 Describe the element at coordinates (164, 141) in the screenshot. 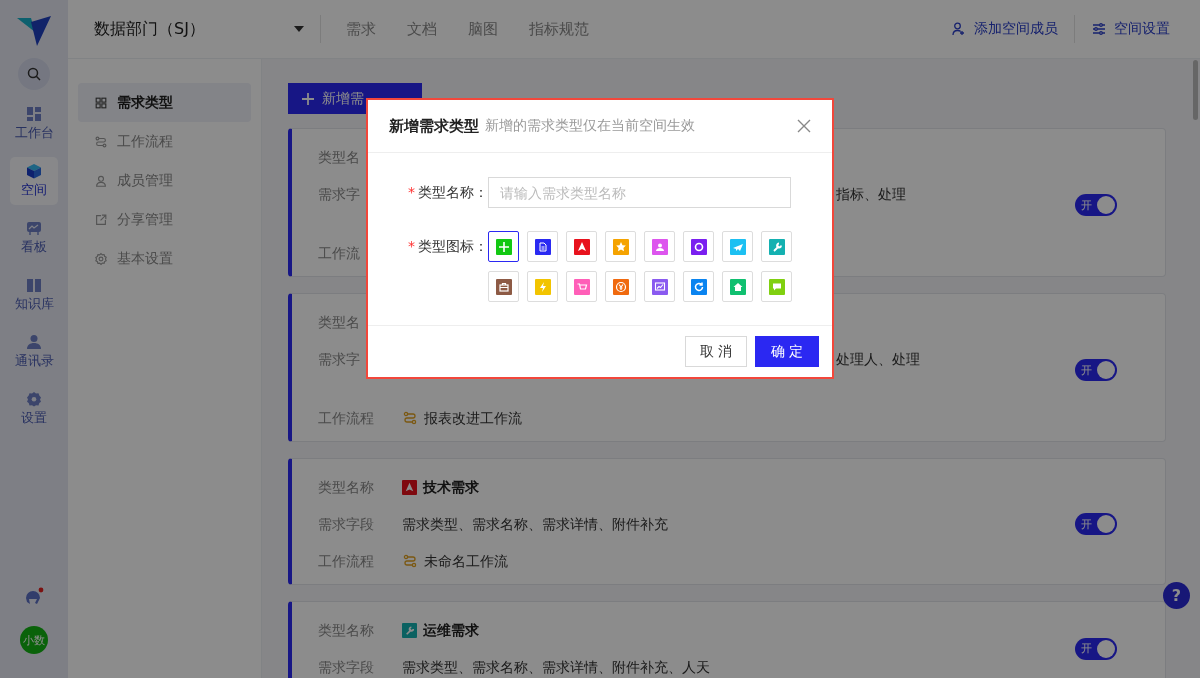

I see `sidebar-item: 工作流程` at that location.